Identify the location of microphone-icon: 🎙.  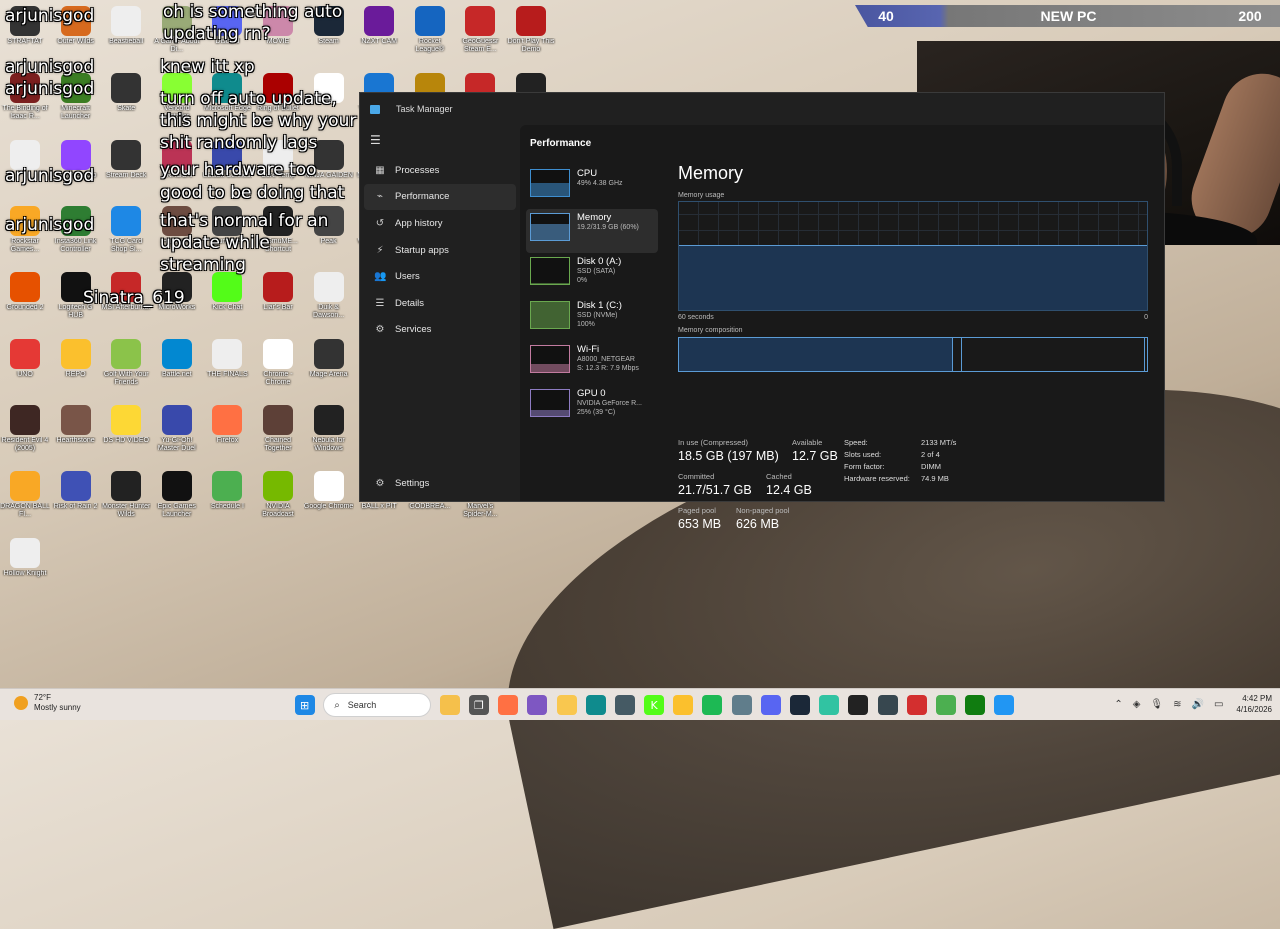
(1156, 704).